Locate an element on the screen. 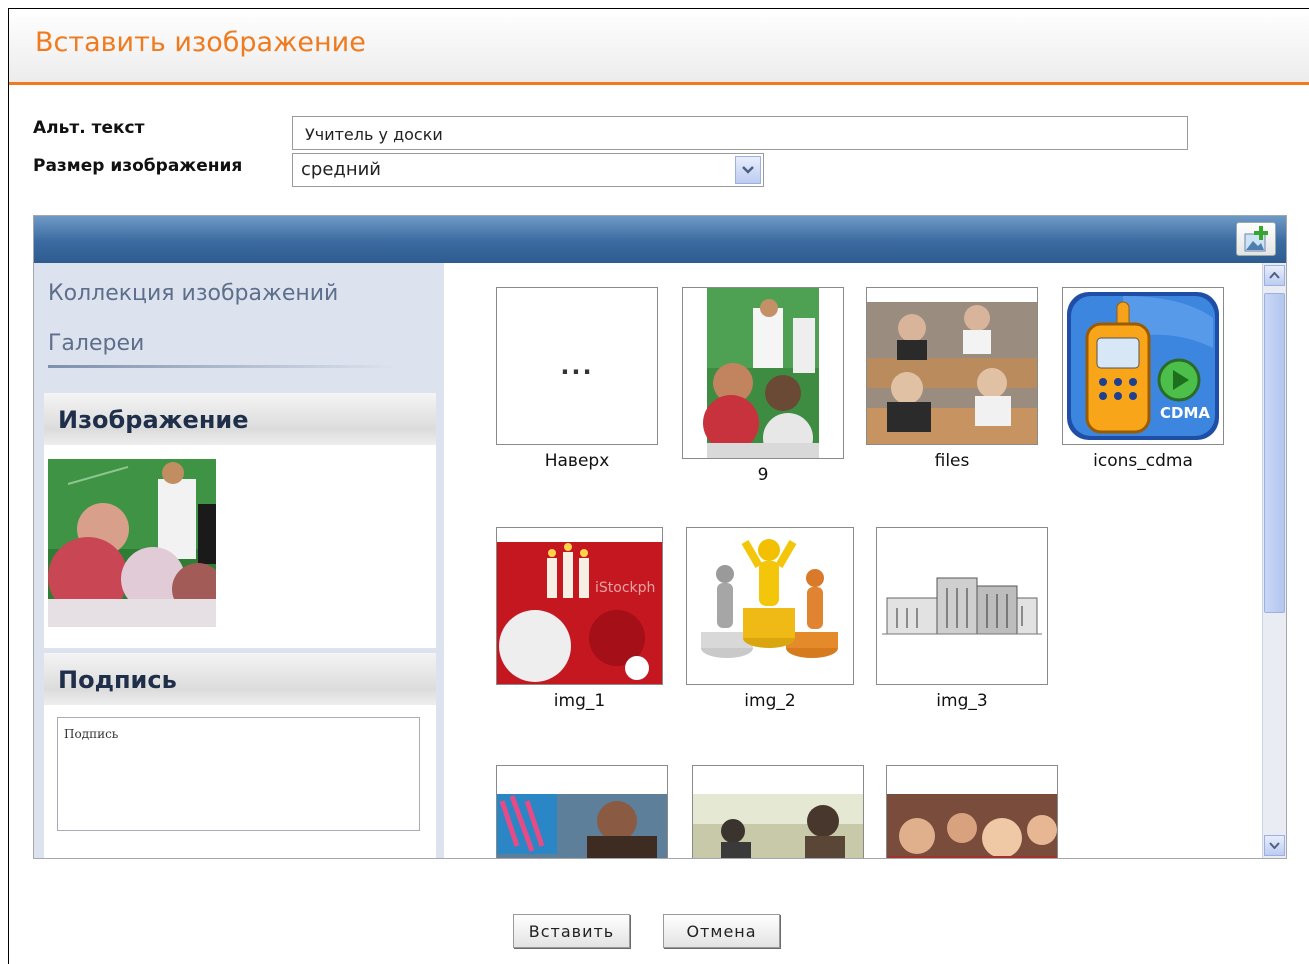  scroll-down-button is located at coordinates (1274, 845).